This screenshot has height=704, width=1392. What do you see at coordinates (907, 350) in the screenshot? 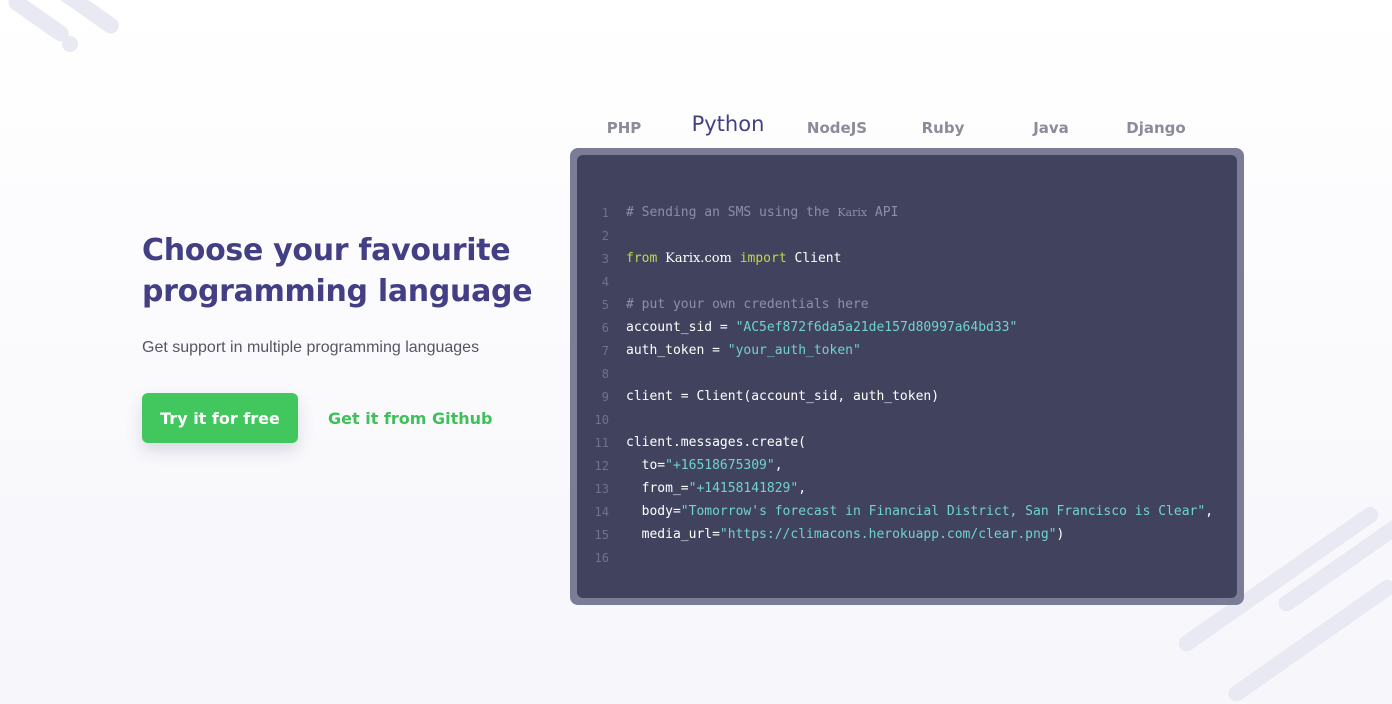
I see `code-line: 7 auth_token = "your_auth_token"` at bounding box center [907, 350].